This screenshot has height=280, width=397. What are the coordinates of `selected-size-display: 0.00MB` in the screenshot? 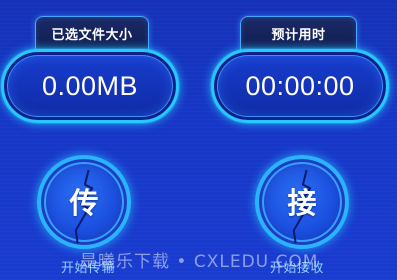 It's located at (90, 86).